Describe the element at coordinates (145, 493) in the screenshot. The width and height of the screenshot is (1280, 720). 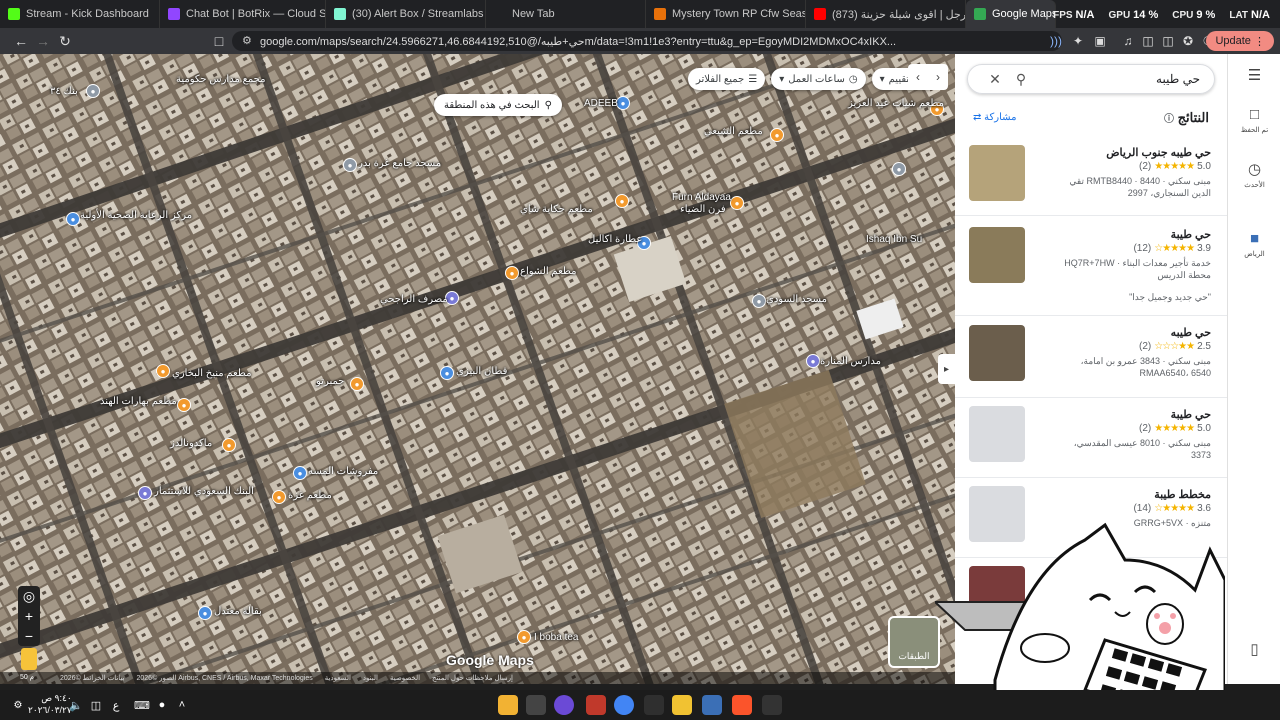
I see `bank-pin: ●` at that location.